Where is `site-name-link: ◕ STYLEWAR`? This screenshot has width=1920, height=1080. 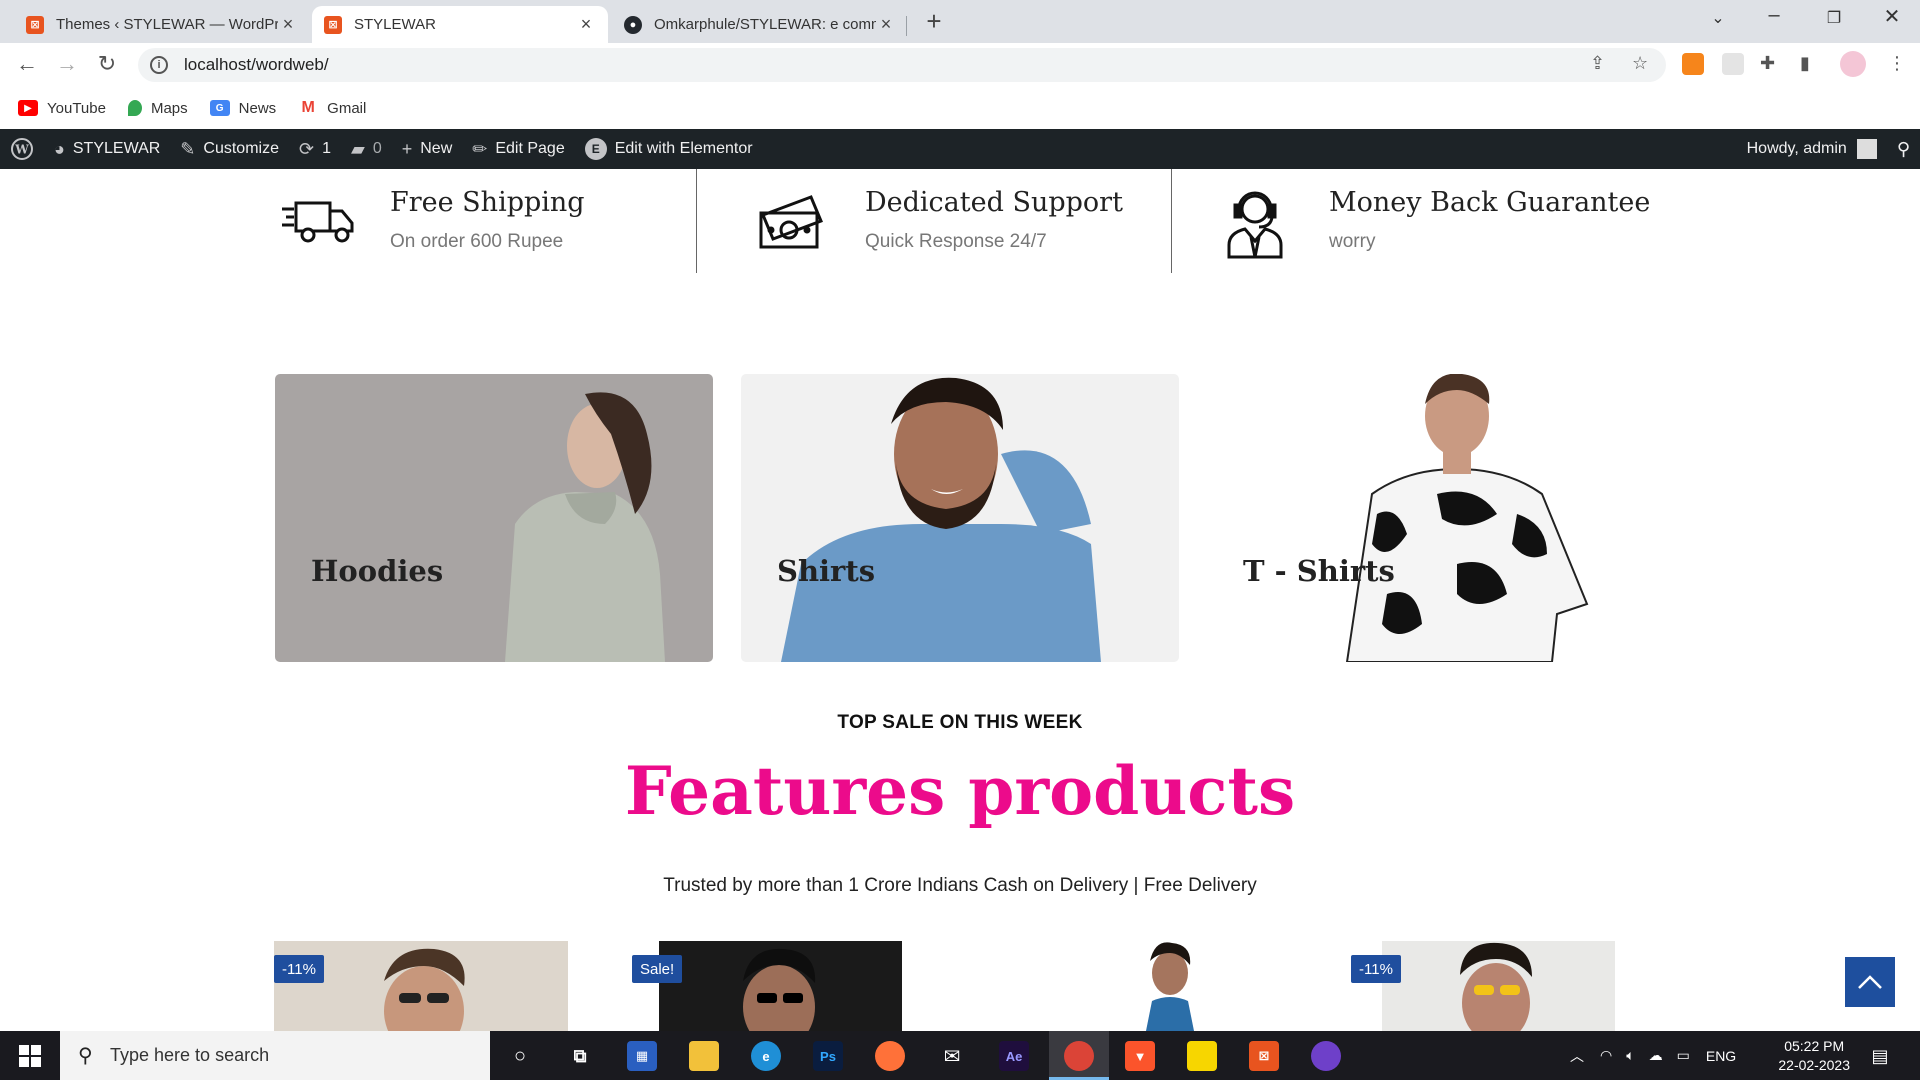 site-name-link: ◕ STYLEWAR is located at coordinates (107, 149).